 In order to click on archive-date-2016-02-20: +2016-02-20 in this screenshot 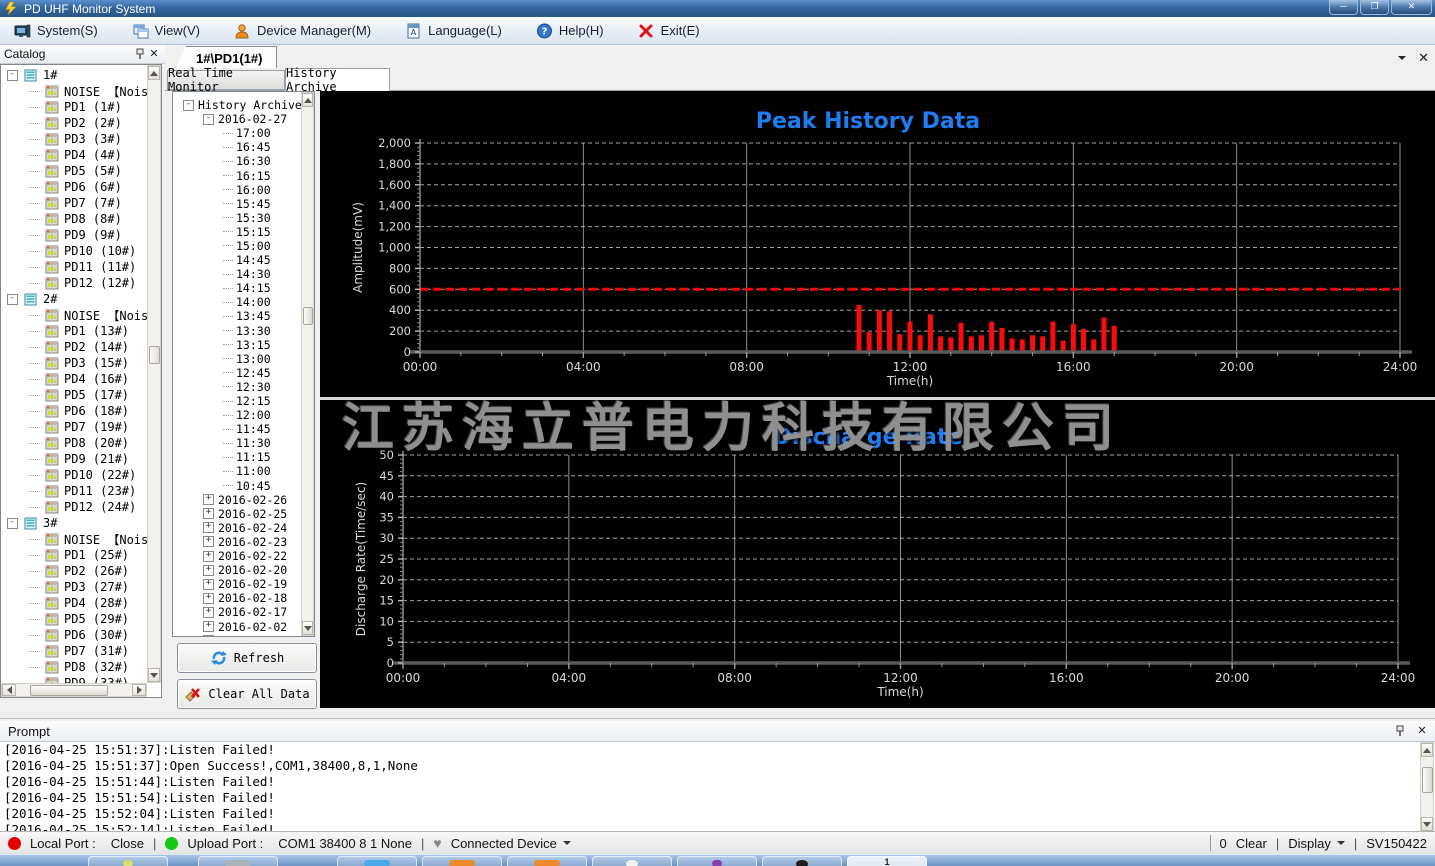, I will do `click(238, 570)`.